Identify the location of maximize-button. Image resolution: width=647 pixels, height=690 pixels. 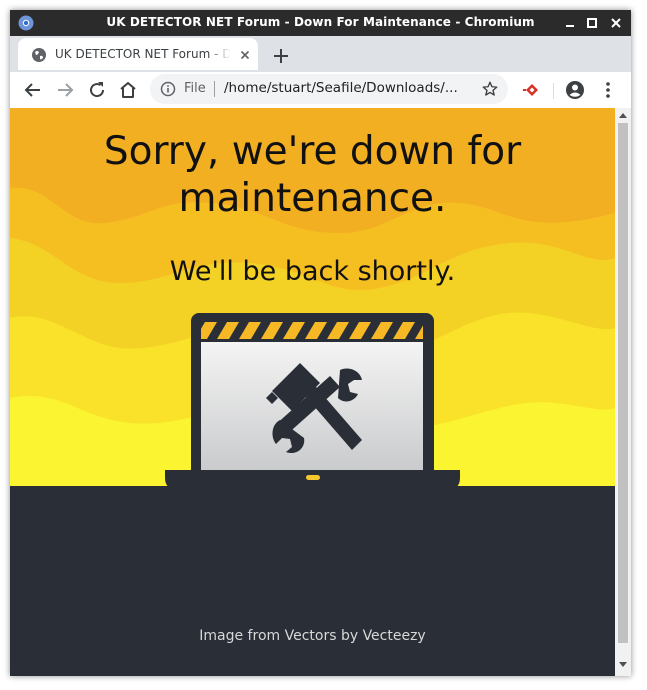
(592, 23).